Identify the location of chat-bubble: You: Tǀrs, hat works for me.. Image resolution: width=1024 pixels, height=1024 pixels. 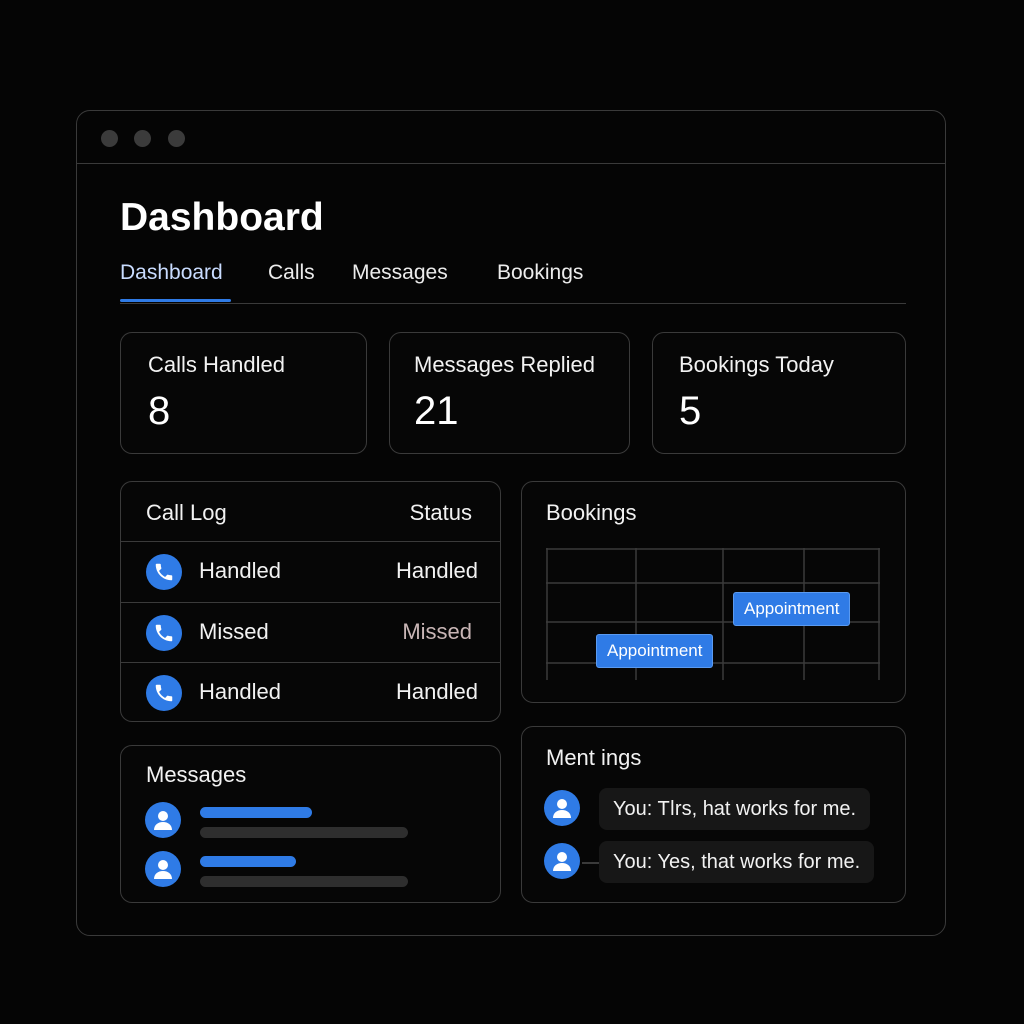
(735, 809).